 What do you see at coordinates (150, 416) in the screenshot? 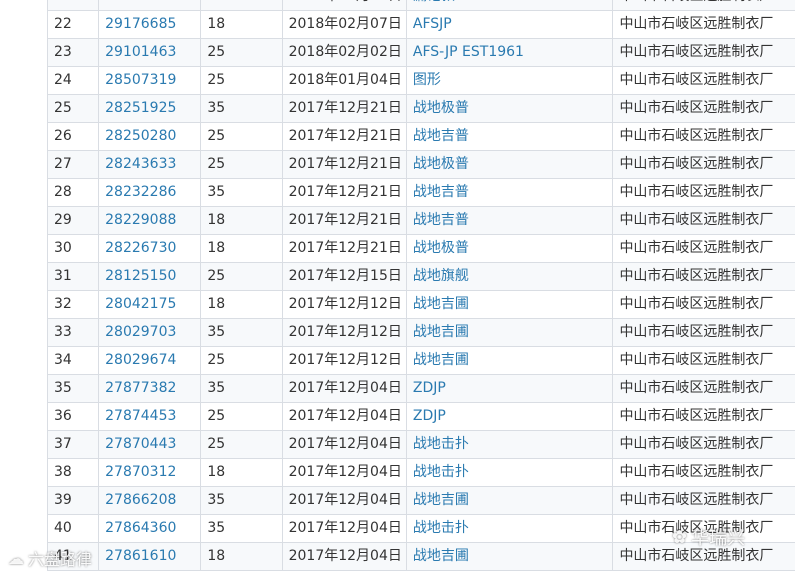
I see `registration-number-link: 27874453` at bounding box center [150, 416].